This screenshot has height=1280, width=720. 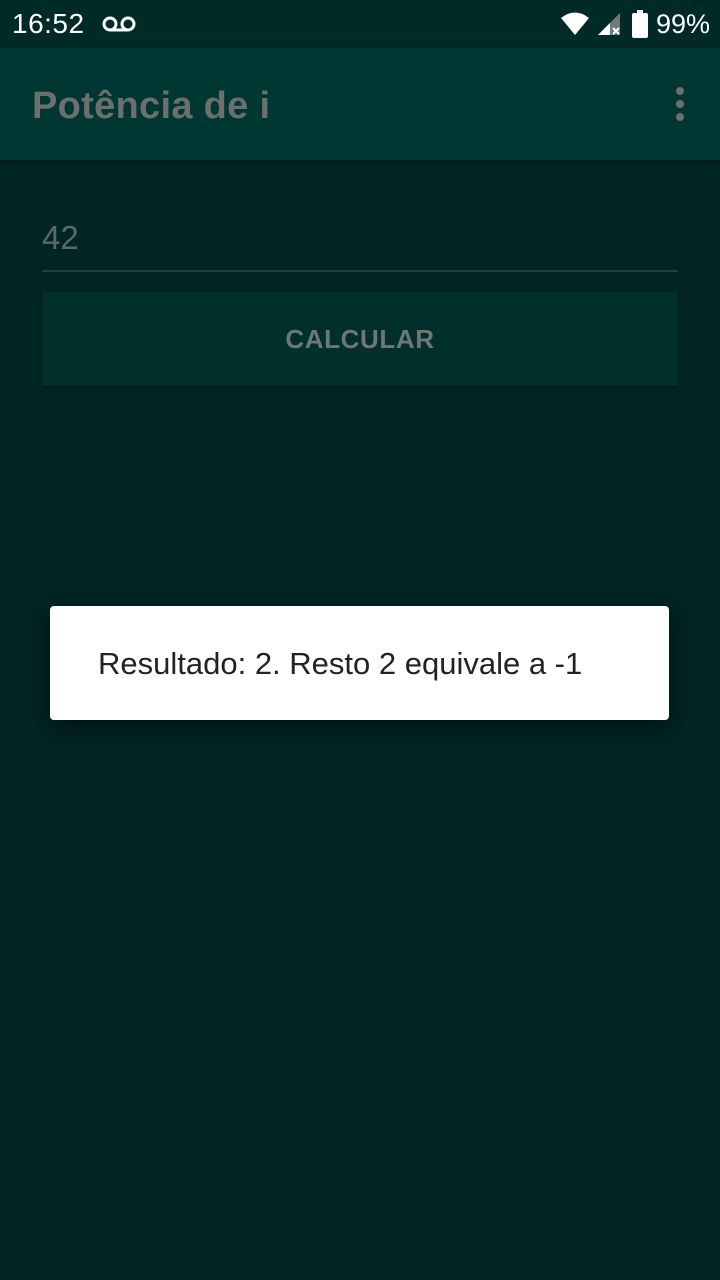 What do you see at coordinates (574, 23) in the screenshot?
I see `wifi-icon` at bounding box center [574, 23].